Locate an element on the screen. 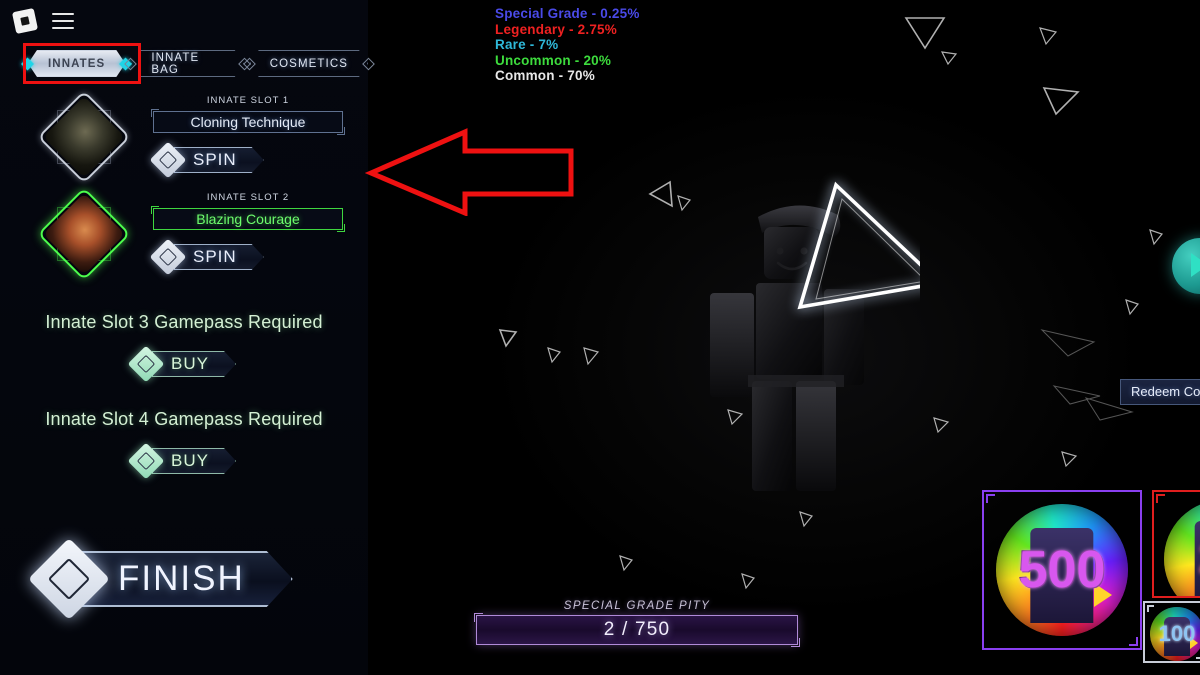  pity-value: 2 / 750 is located at coordinates (637, 629).